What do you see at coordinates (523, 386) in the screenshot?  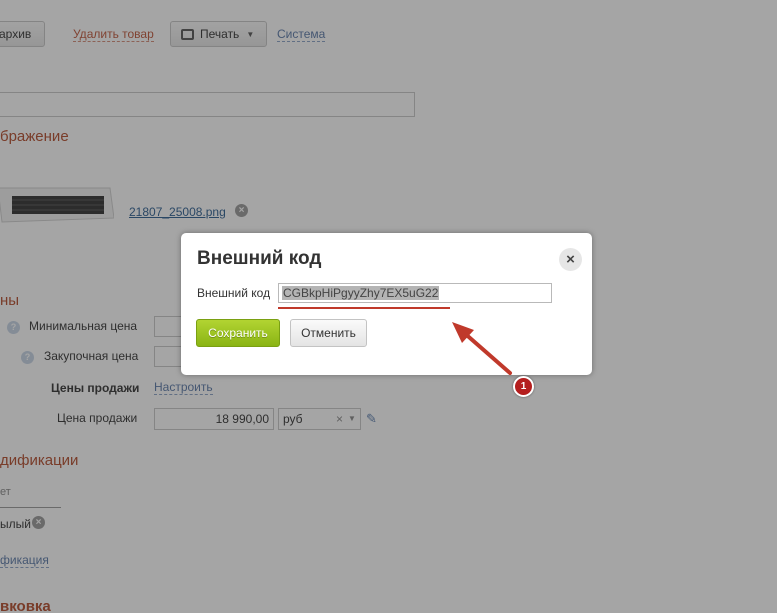 I see `annotation-badge: 1` at bounding box center [523, 386].